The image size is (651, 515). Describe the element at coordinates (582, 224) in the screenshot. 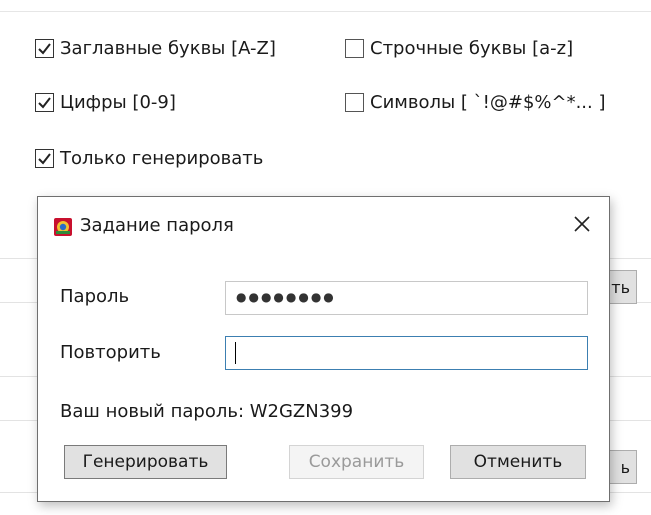

I see `close-icon` at that location.